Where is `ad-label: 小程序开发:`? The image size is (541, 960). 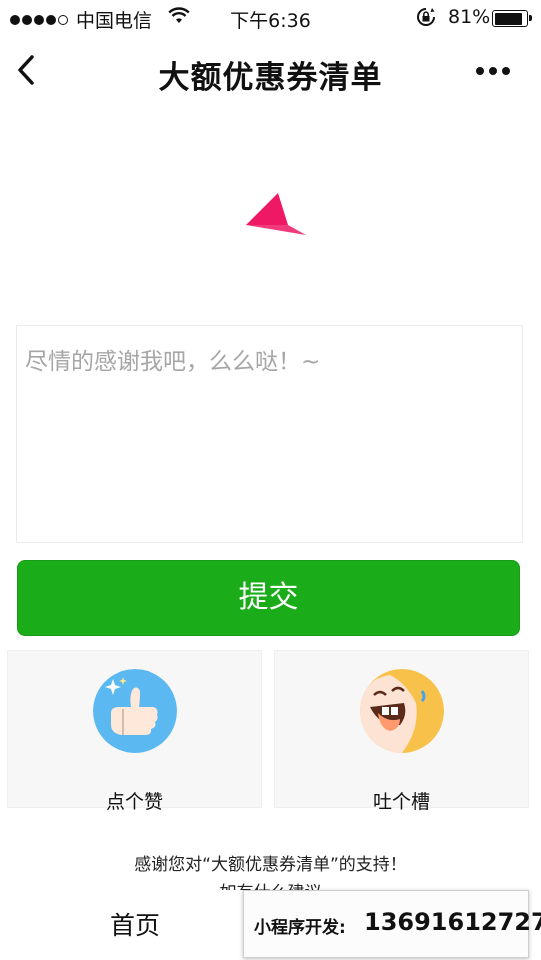
ad-label: 小程序开发: is located at coordinates (300, 928).